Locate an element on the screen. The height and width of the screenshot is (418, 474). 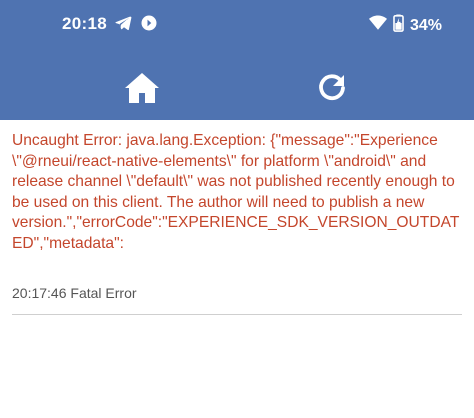
home-button is located at coordinates (142, 90).